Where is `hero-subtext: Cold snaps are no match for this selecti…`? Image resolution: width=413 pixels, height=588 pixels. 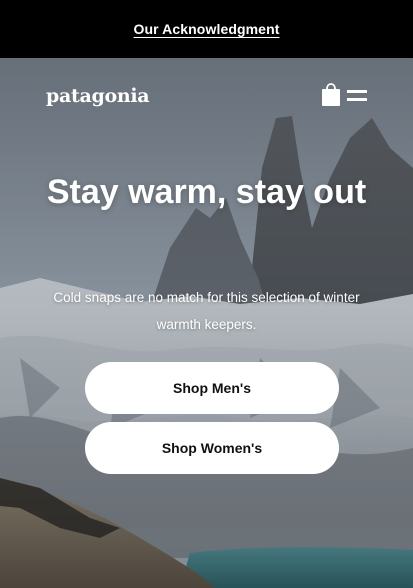
hero-subtext: Cold snaps are no match for this selecti… is located at coordinates (206, 311).